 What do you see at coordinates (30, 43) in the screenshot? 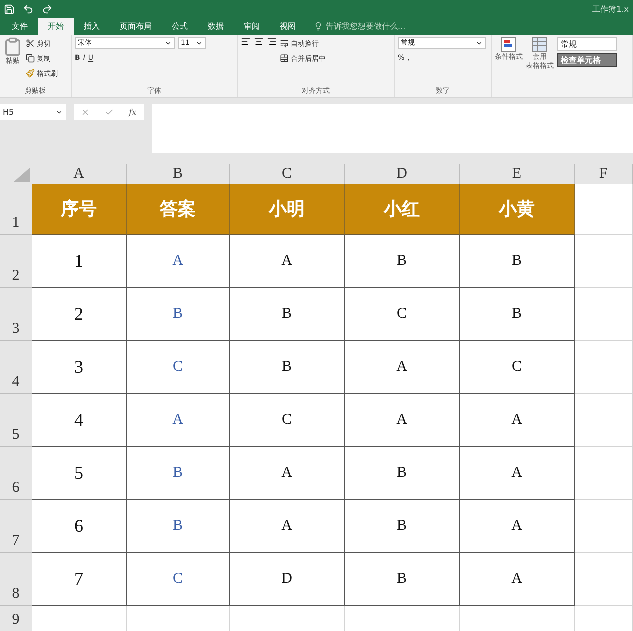
I see `scissors-icon` at bounding box center [30, 43].